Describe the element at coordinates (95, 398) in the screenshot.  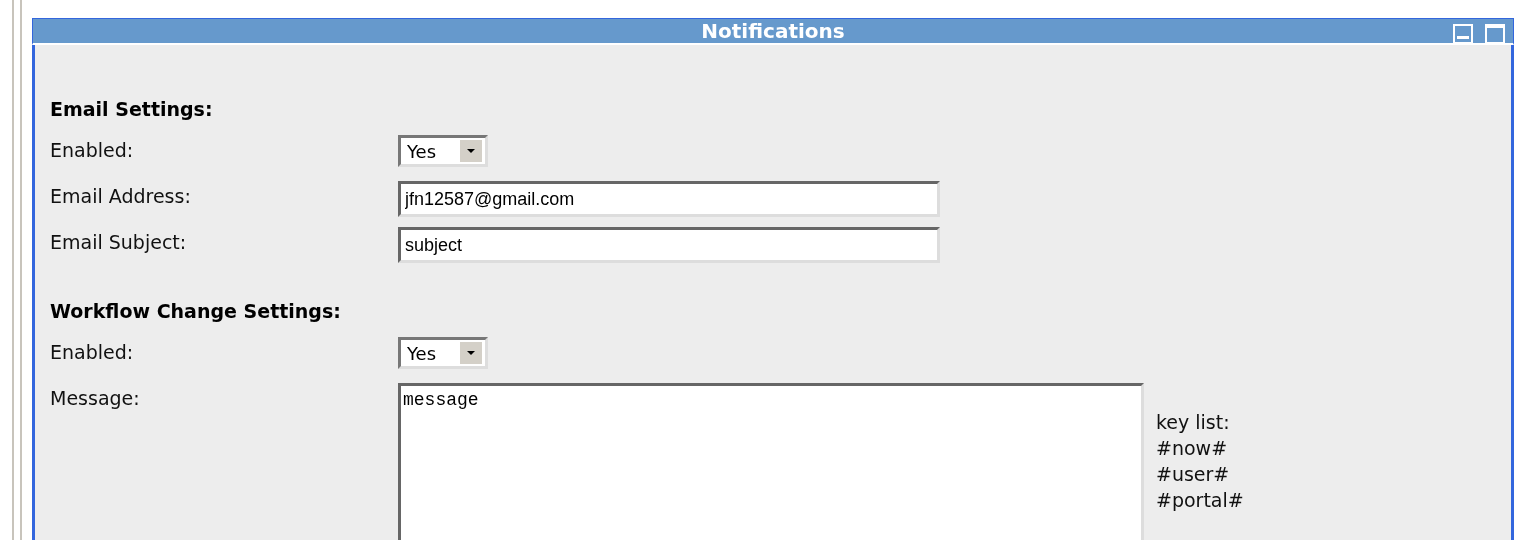
I see `field-label: Message:` at that location.